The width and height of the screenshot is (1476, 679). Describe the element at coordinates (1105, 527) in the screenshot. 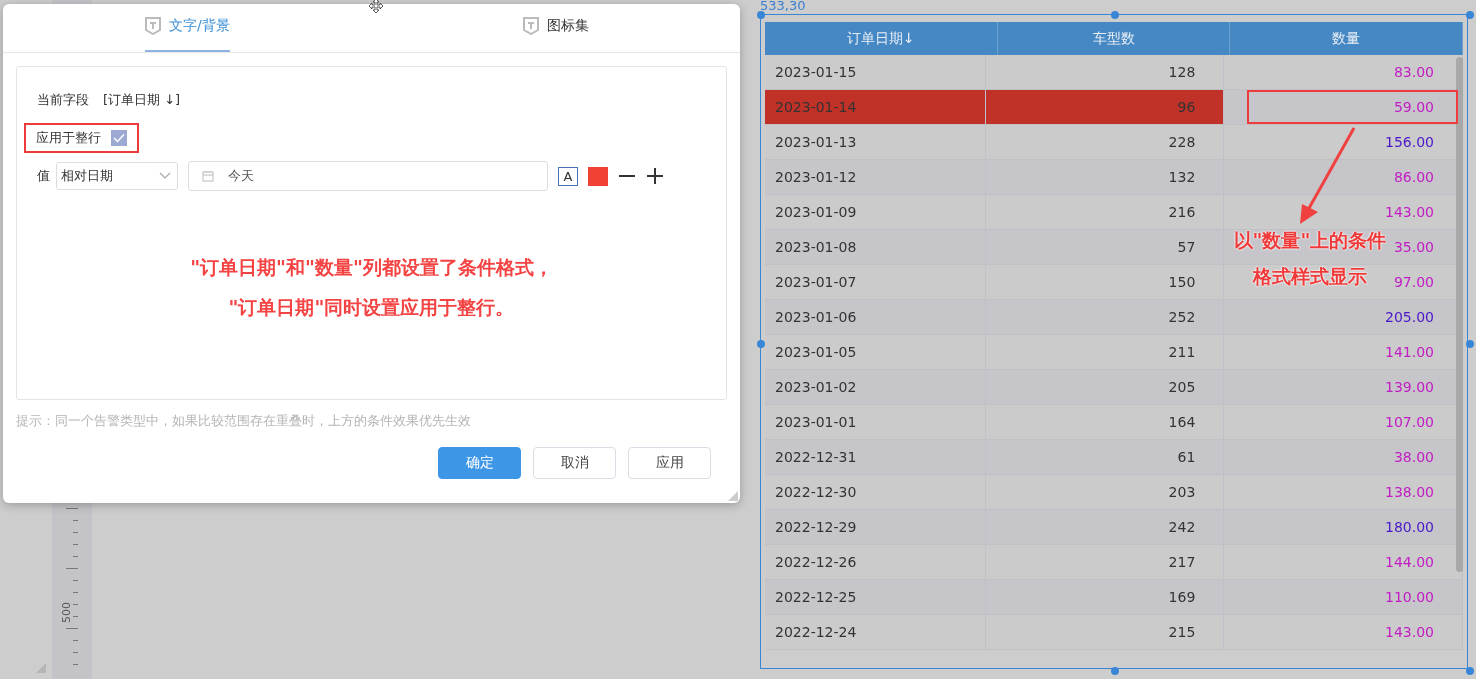

I see `table-cell: 242` at that location.